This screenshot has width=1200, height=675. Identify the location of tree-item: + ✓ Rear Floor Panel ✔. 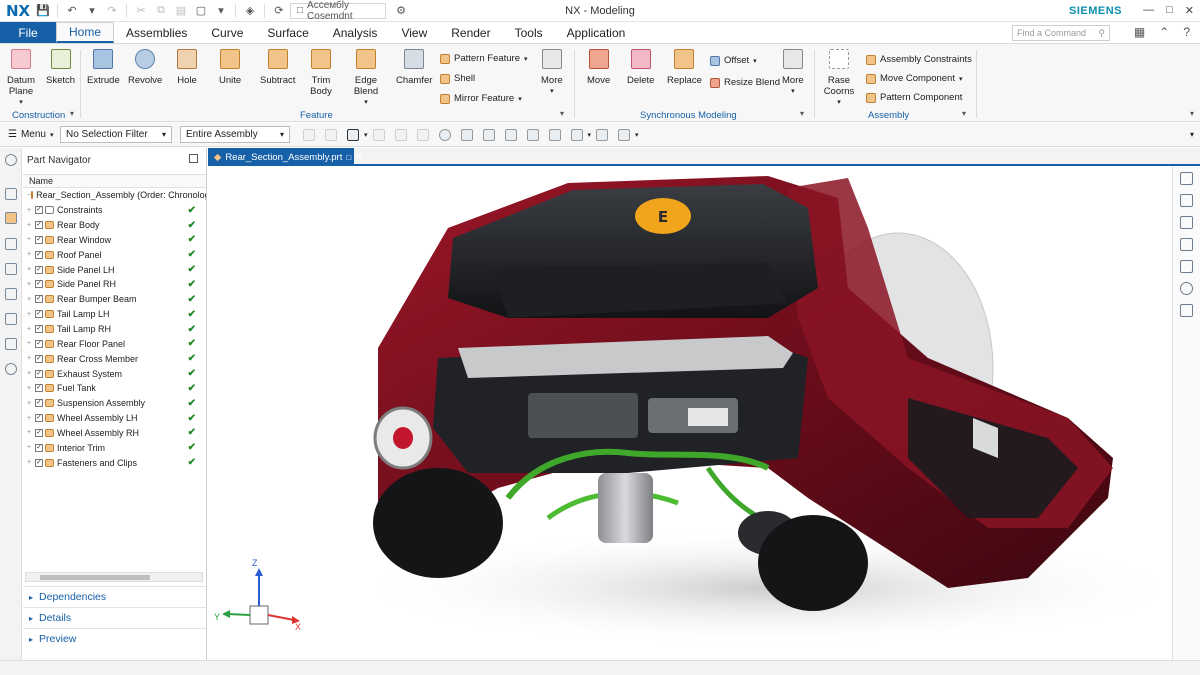
(114, 343).